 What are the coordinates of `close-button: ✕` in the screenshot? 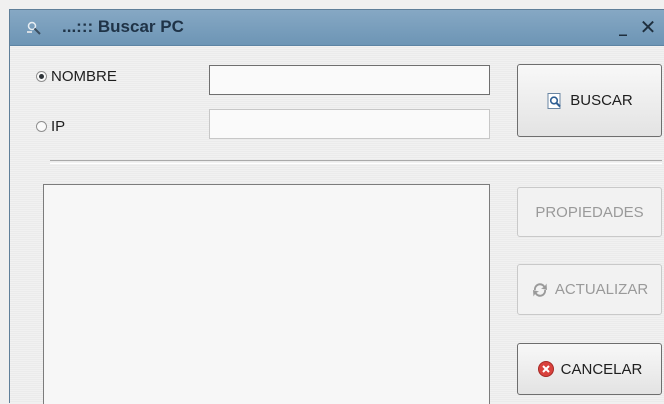 It's located at (648, 27).